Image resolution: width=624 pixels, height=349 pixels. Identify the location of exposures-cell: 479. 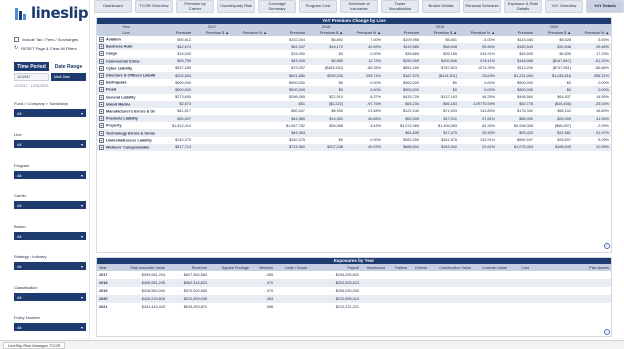
(263, 283).